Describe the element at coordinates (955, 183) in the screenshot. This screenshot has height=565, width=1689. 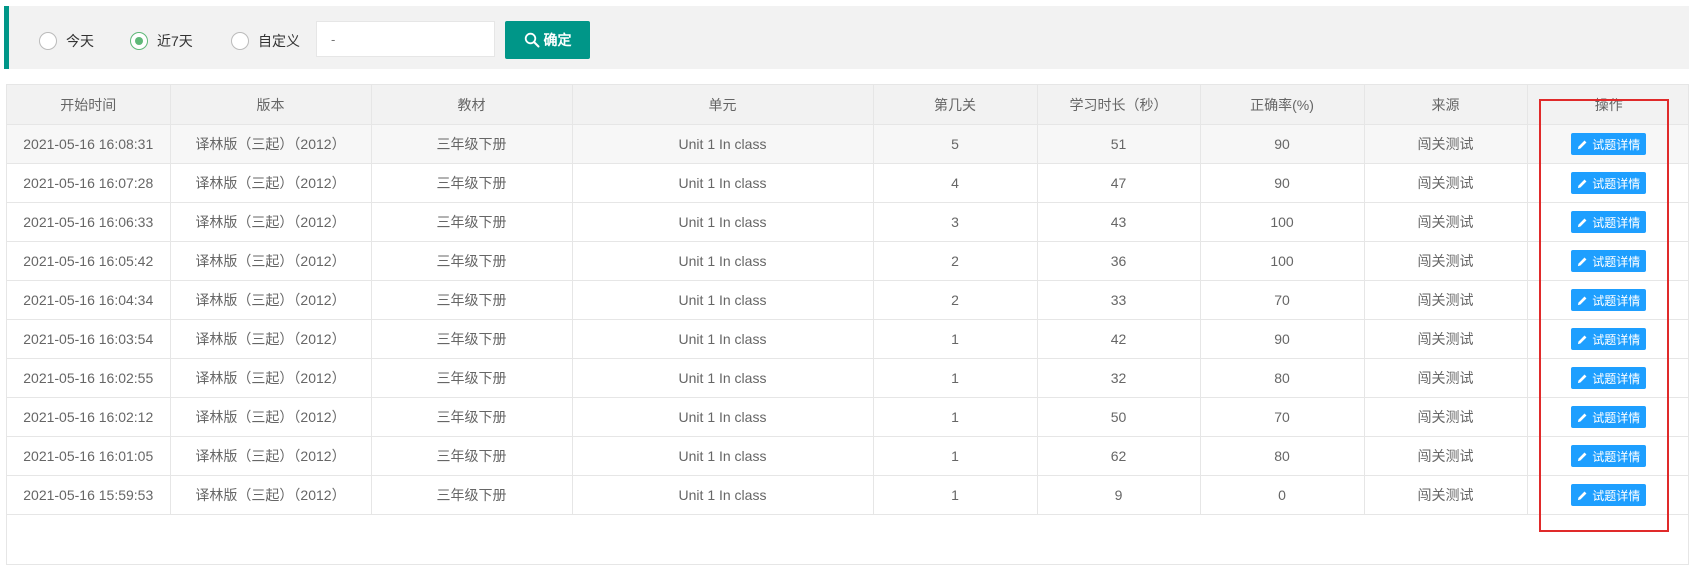
I see `cell-level: 4` at that location.